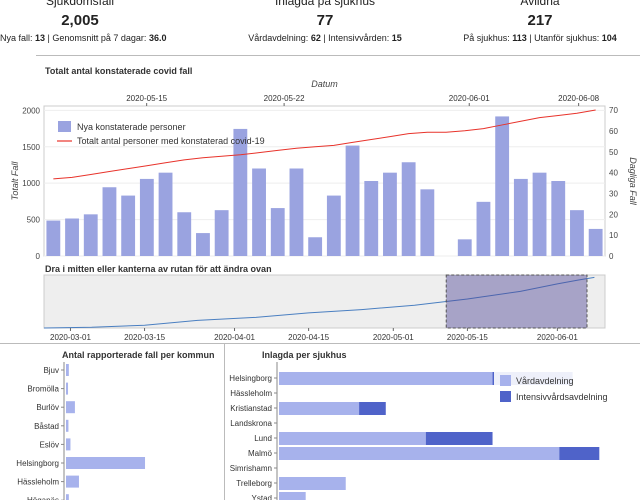 Image resolution: width=640 pixels, height=500 pixels. I want to click on hospital-label: Hässleholm, so click(251, 393).